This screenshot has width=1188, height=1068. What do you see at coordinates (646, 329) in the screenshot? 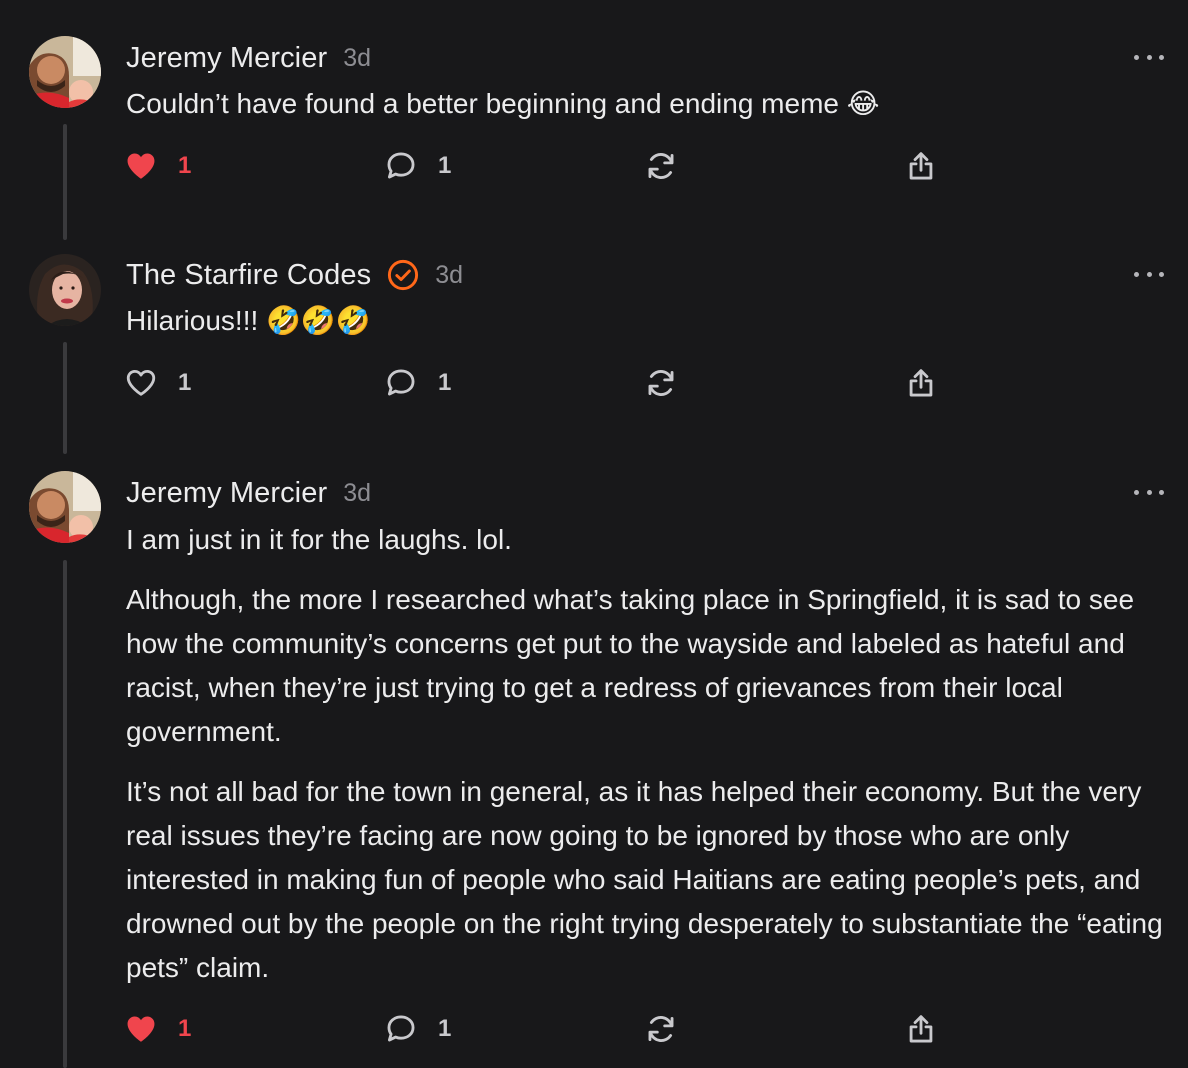
I see `comment-body: Hilarious!!! 🤣🤣🤣` at bounding box center [646, 329].